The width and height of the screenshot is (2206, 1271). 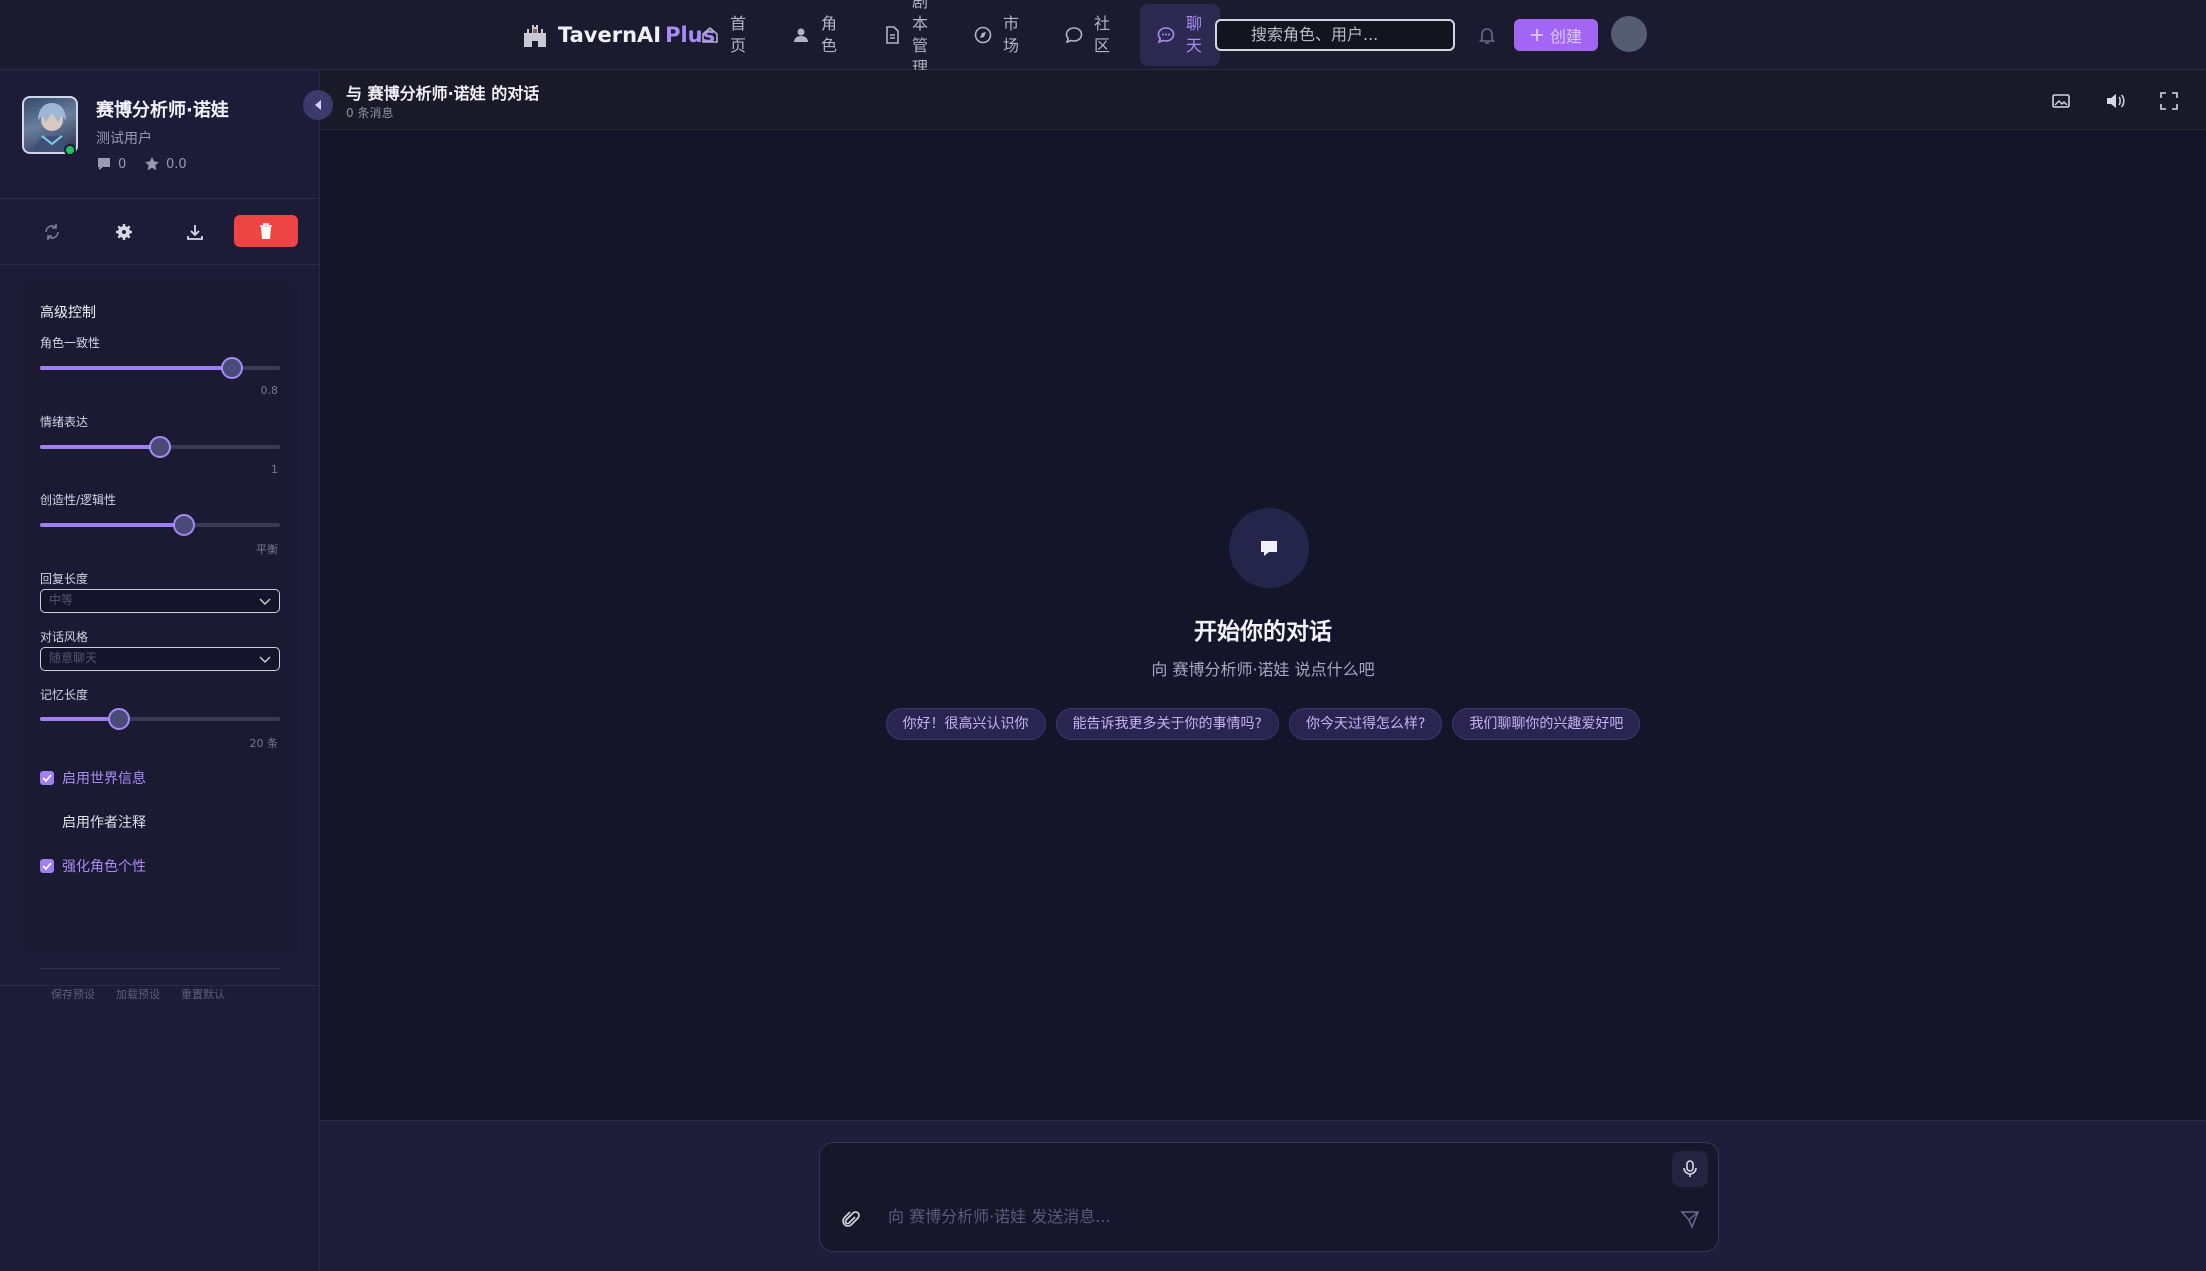 I want to click on chevron-left-icon, so click(x=318, y=105).